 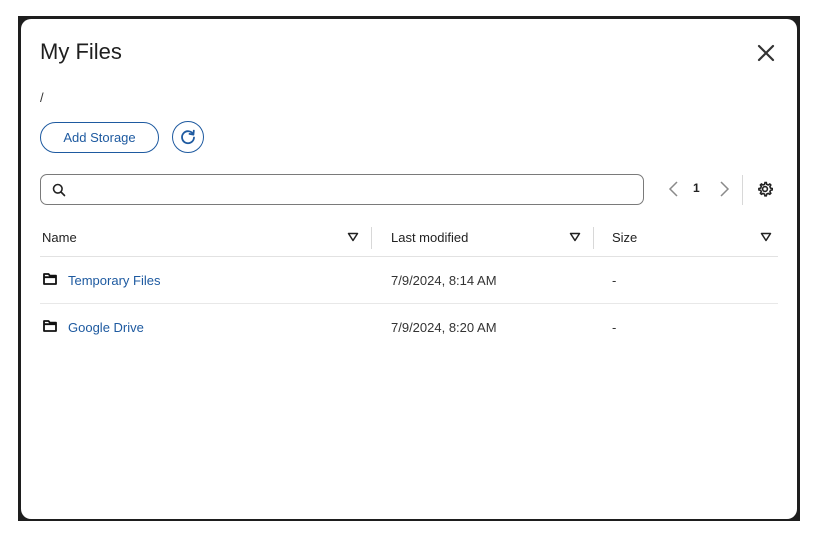 What do you see at coordinates (42, 97) in the screenshot?
I see `breadcrumb: /` at bounding box center [42, 97].